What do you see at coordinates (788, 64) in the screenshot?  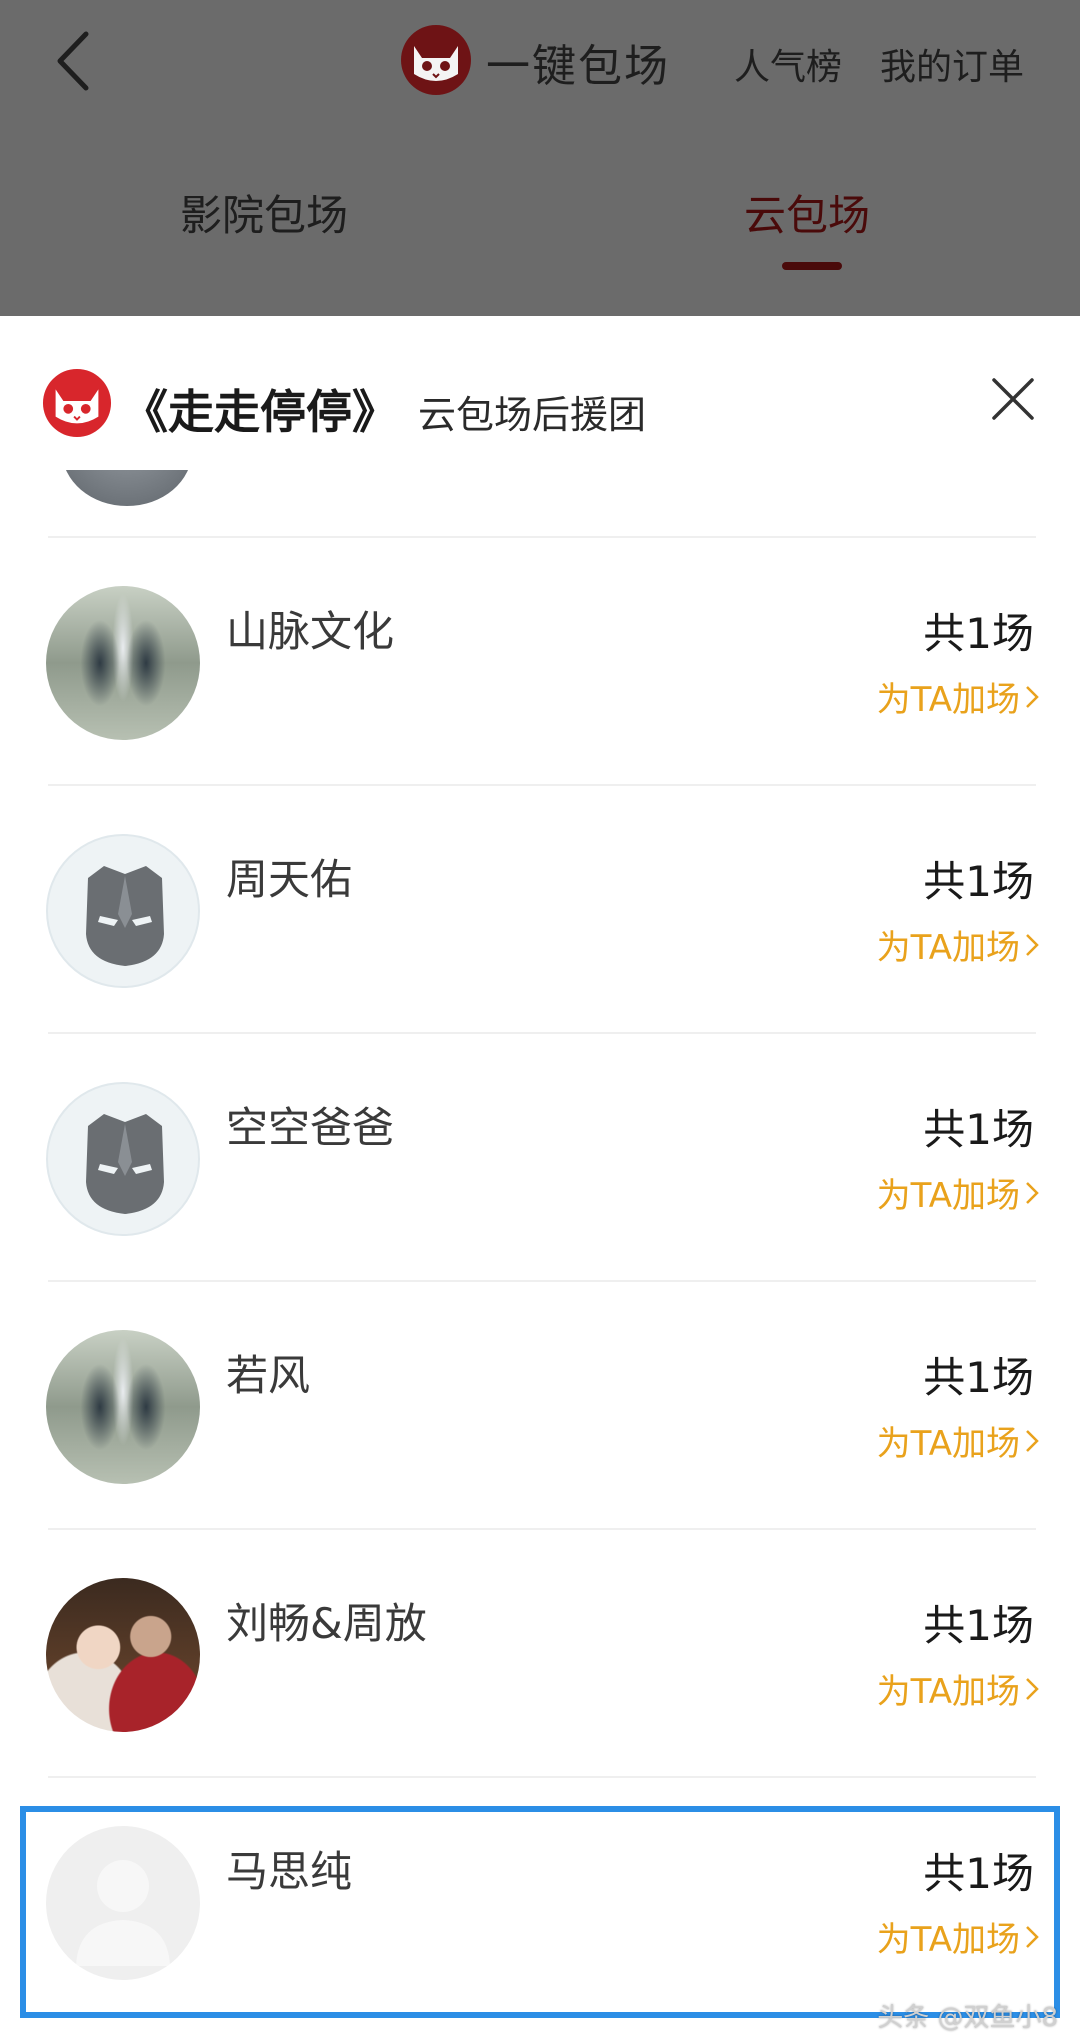 I see `nav-popular-link: 人气榜` at bounding box center [788, 64].